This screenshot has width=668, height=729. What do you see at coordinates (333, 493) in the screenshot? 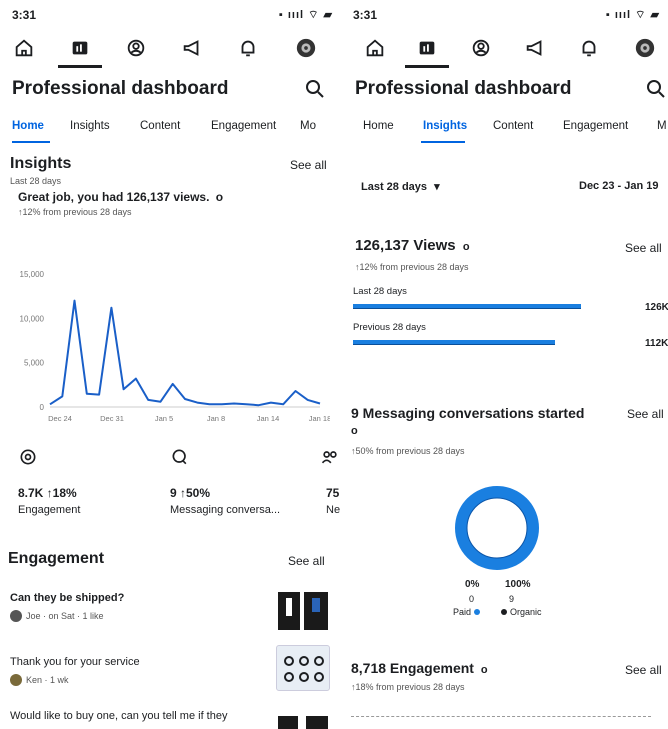
I see `followers-metric-value: 75` at bounding box center [333, 493].